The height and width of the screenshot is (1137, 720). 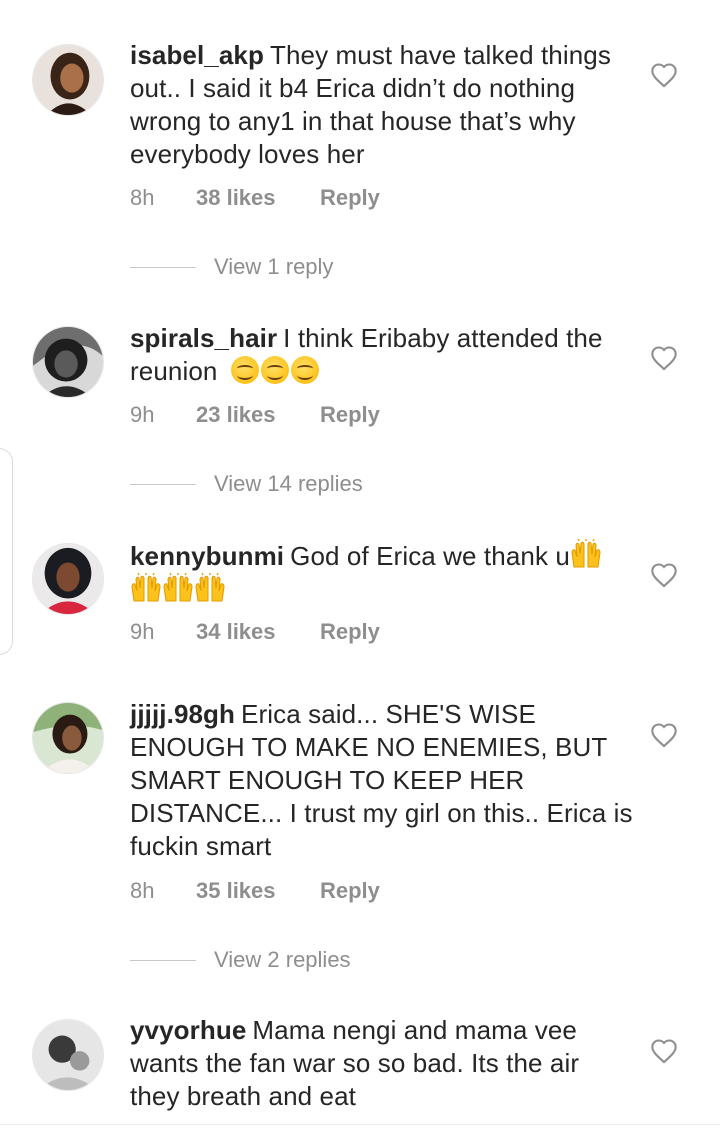 I want to click on comment-meta: 9h 34 likes Reply, so click(x=255, y=632).